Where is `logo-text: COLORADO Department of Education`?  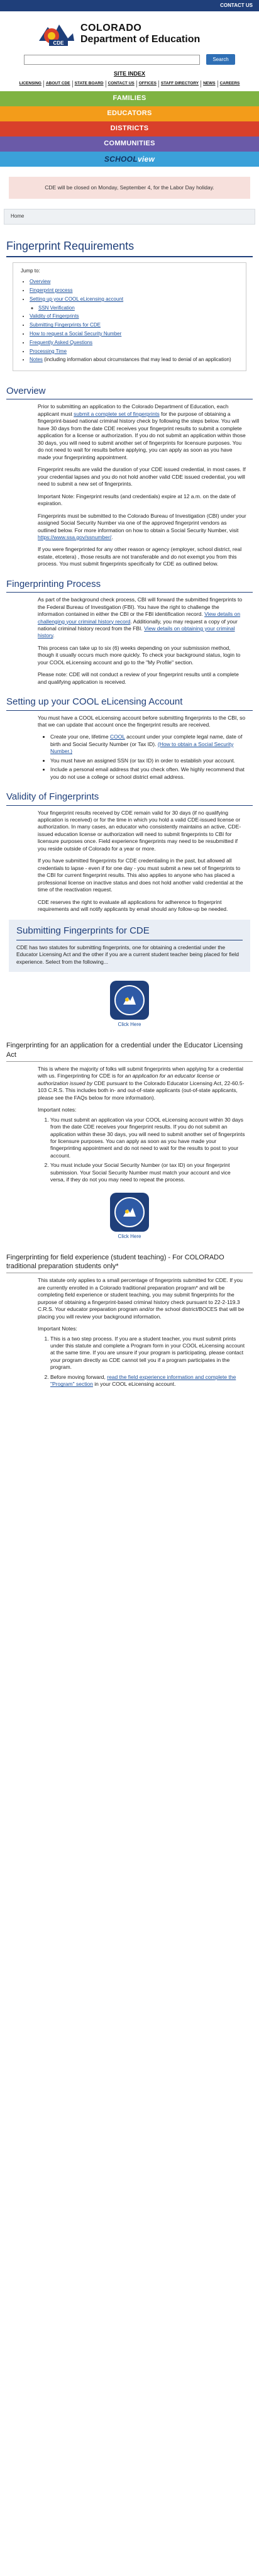 logo-text: COLORADO Department of Education is located at coordinates (140, 34).